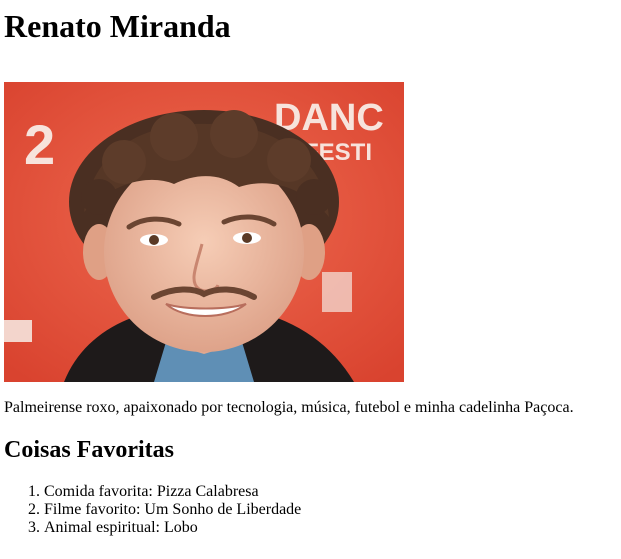 This screenshot has width=621, height=559. Describe the element at coordinates (89, 450) in the screenshot. I see `favorites-heading: Coisas Favoritas` at that location.